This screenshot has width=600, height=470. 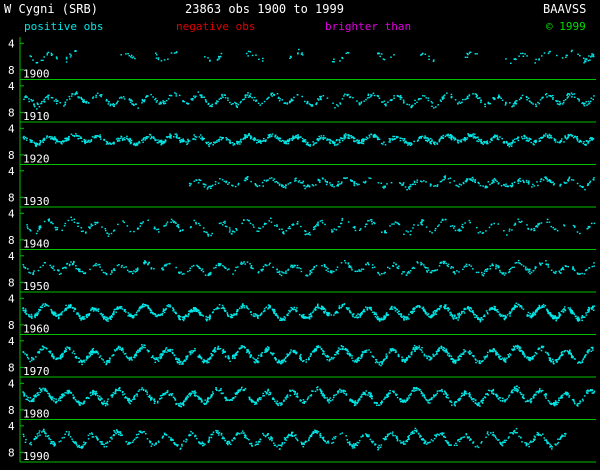 What do you see at coordinates (312, 56) in the screenshot?
I see `obs-series-1900` at bounding box center [312, 56].